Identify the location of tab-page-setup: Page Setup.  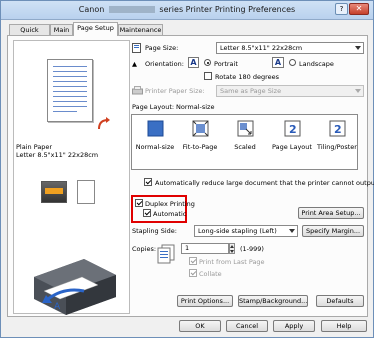
(95, 29).